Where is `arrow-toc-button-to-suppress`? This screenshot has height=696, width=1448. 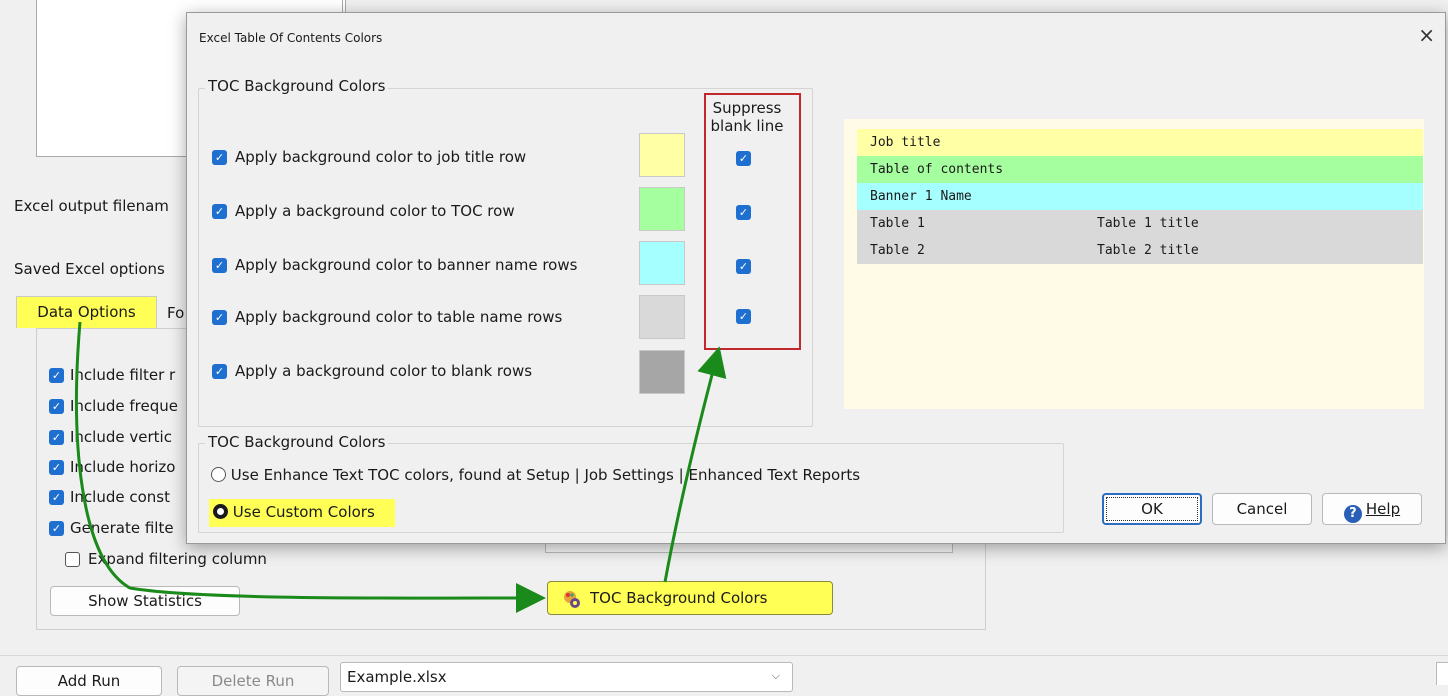
arrow-toc-button-to-suppress is located at coordinates (695, 464).